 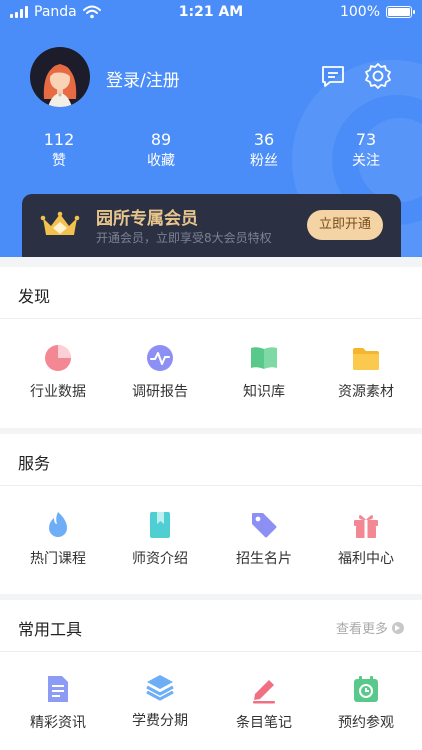 What do you see at coordinates (161, 150) in the screenshot?
I see `stat-favorites: 89 收藏` at bounding box center [161, 150].